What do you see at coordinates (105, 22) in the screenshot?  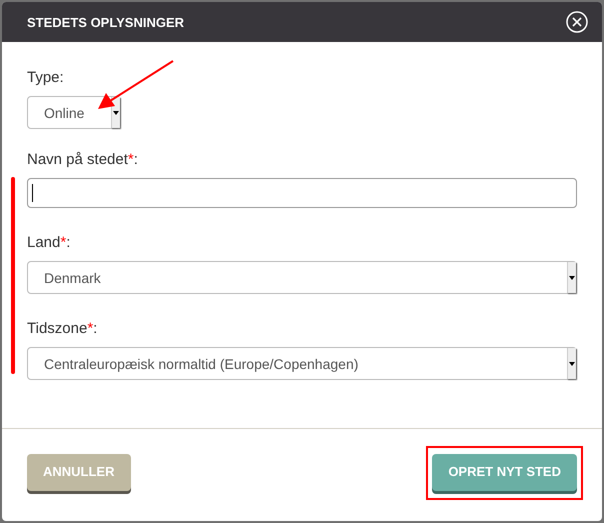 I see `dialog-title: STEDETS OPLYSNINGER` at bounding box center [105, 22].